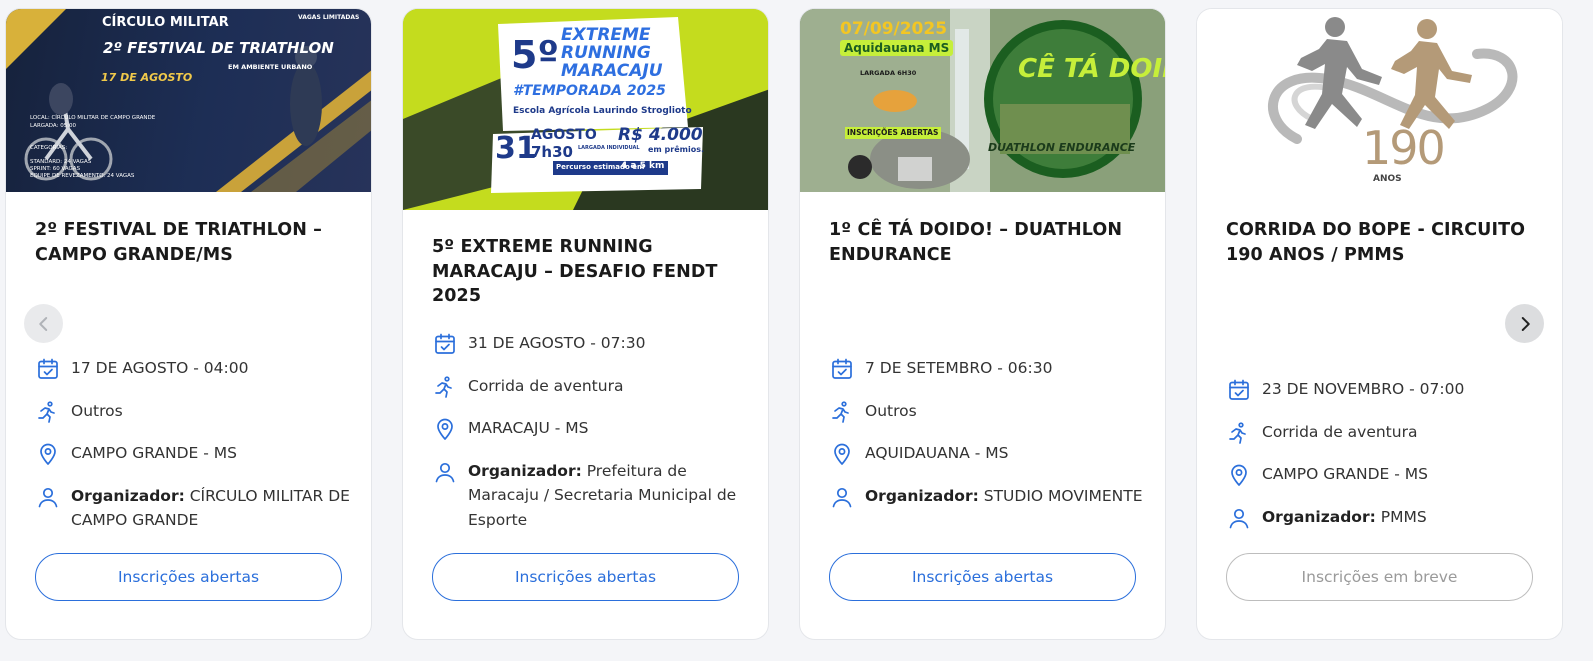 The image size is (1593, 661). Describe the element at coordinates (897, 48) in the screenshot. I see `banner-city: Aquidauana MS` at that location.